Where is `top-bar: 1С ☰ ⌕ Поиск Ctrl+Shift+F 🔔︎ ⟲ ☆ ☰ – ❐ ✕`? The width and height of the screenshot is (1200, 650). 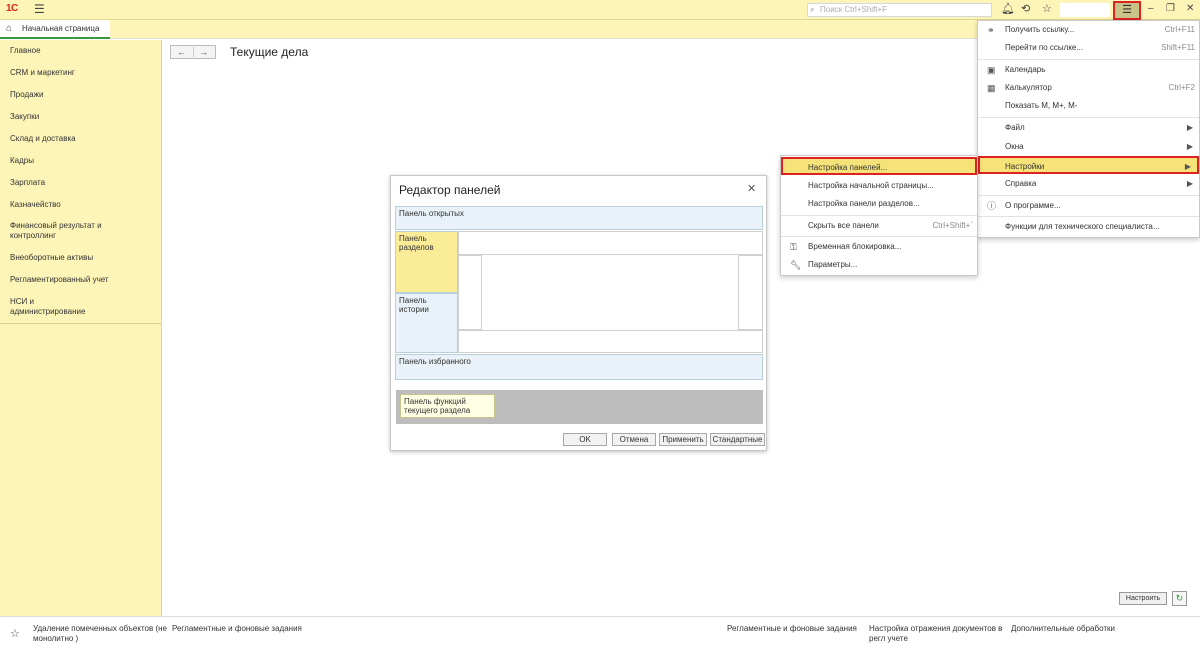
top-bar: 1С ☰ ⌕ Поиск Ctrl+Shift+F 🔔︎ ⟲ ☆ ☰ – ❐ ✕ is located at coordinates (600, 10).